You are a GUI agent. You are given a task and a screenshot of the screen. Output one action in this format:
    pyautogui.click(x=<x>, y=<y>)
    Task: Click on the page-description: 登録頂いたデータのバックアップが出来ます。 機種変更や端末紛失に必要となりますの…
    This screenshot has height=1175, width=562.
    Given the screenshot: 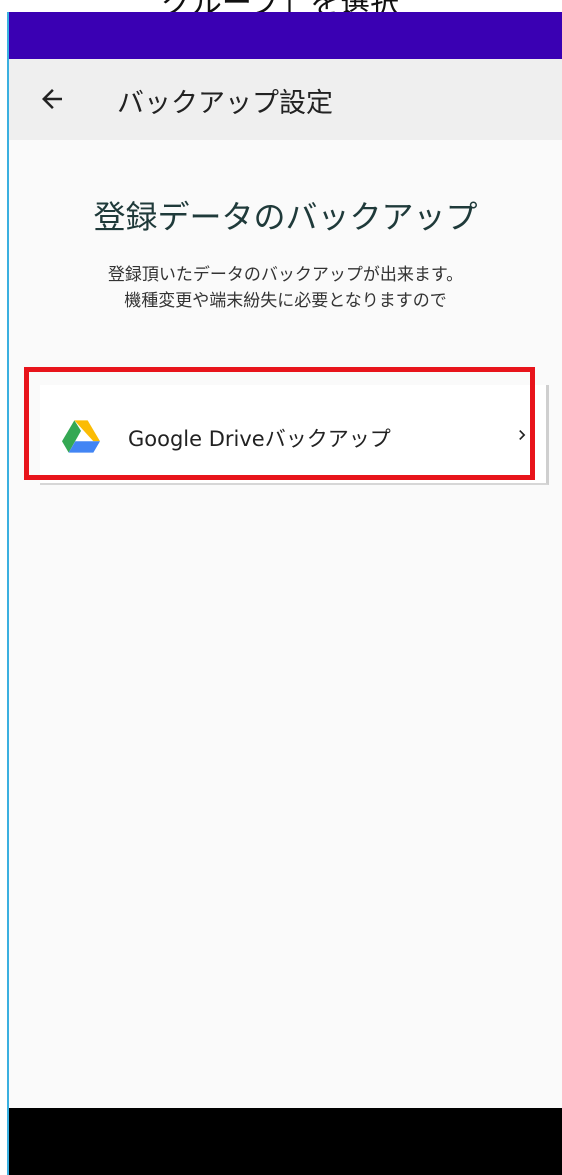 What is the action you would take?
    pyautogui.click(x=285, y=288)
    